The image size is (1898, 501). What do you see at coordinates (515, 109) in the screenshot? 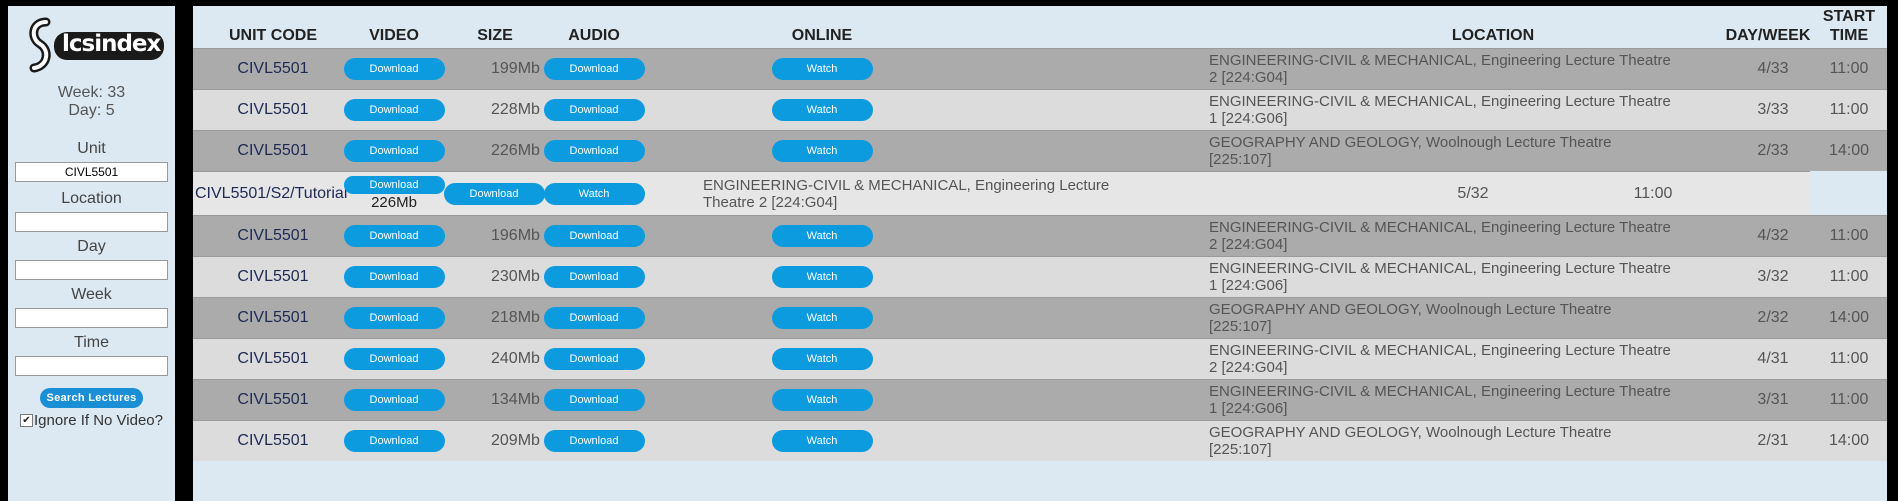
I see `file-size: 228Mb` at bounding box center [515, 109].